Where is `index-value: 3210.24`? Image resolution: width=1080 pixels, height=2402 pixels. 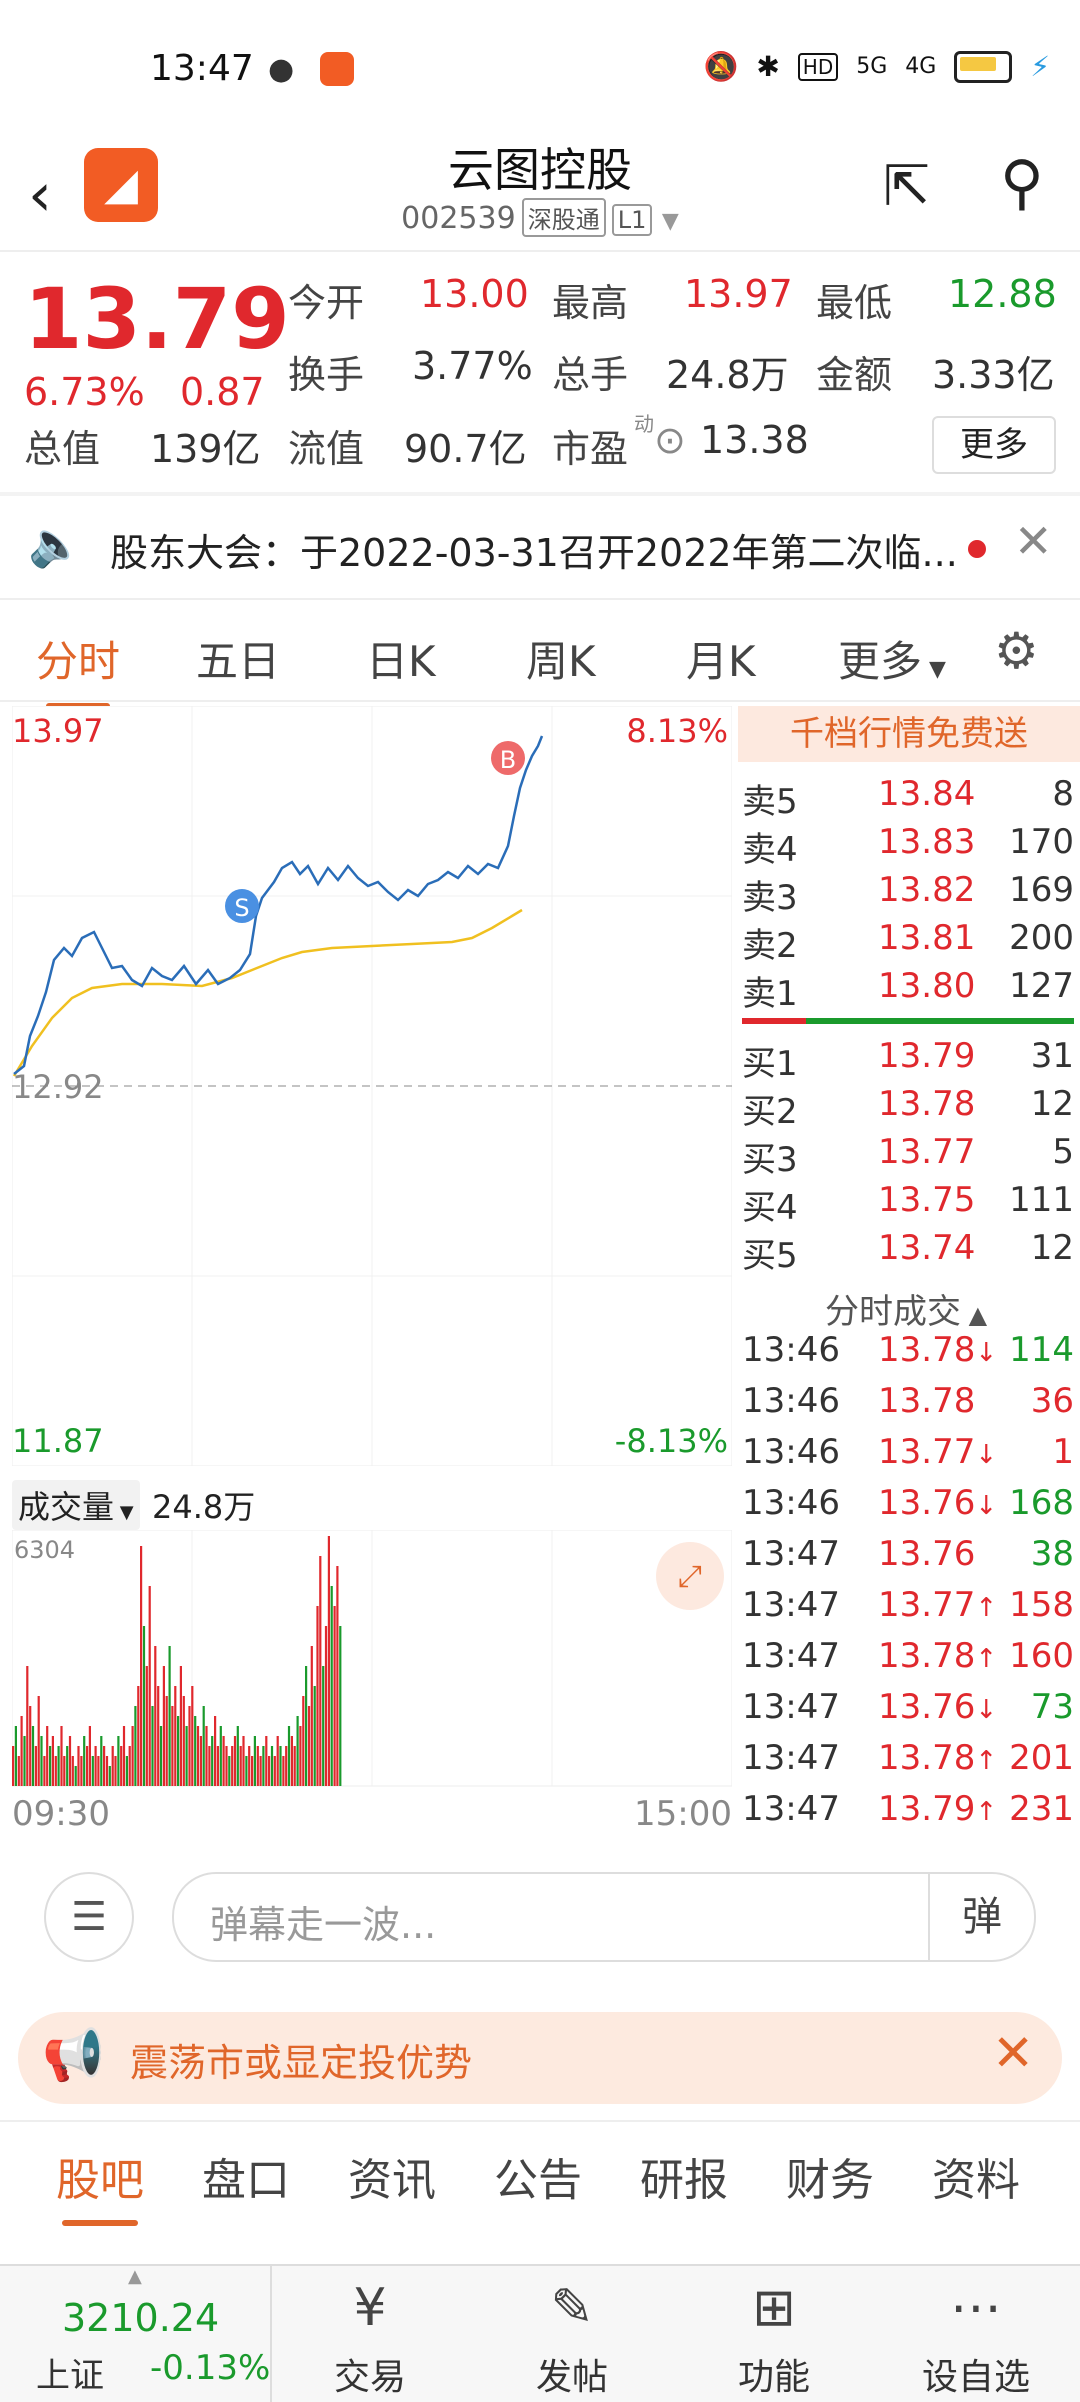 index-value: 3210.24 is located at coordinates (141, 2318).